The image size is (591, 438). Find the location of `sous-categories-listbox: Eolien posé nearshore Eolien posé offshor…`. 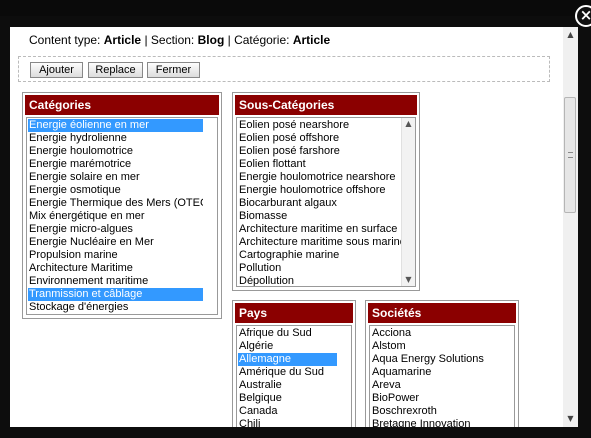

sous-categories-listbox: Eolien posé nearshore Eolien posé offshor… is located at coordinates (326, 202).